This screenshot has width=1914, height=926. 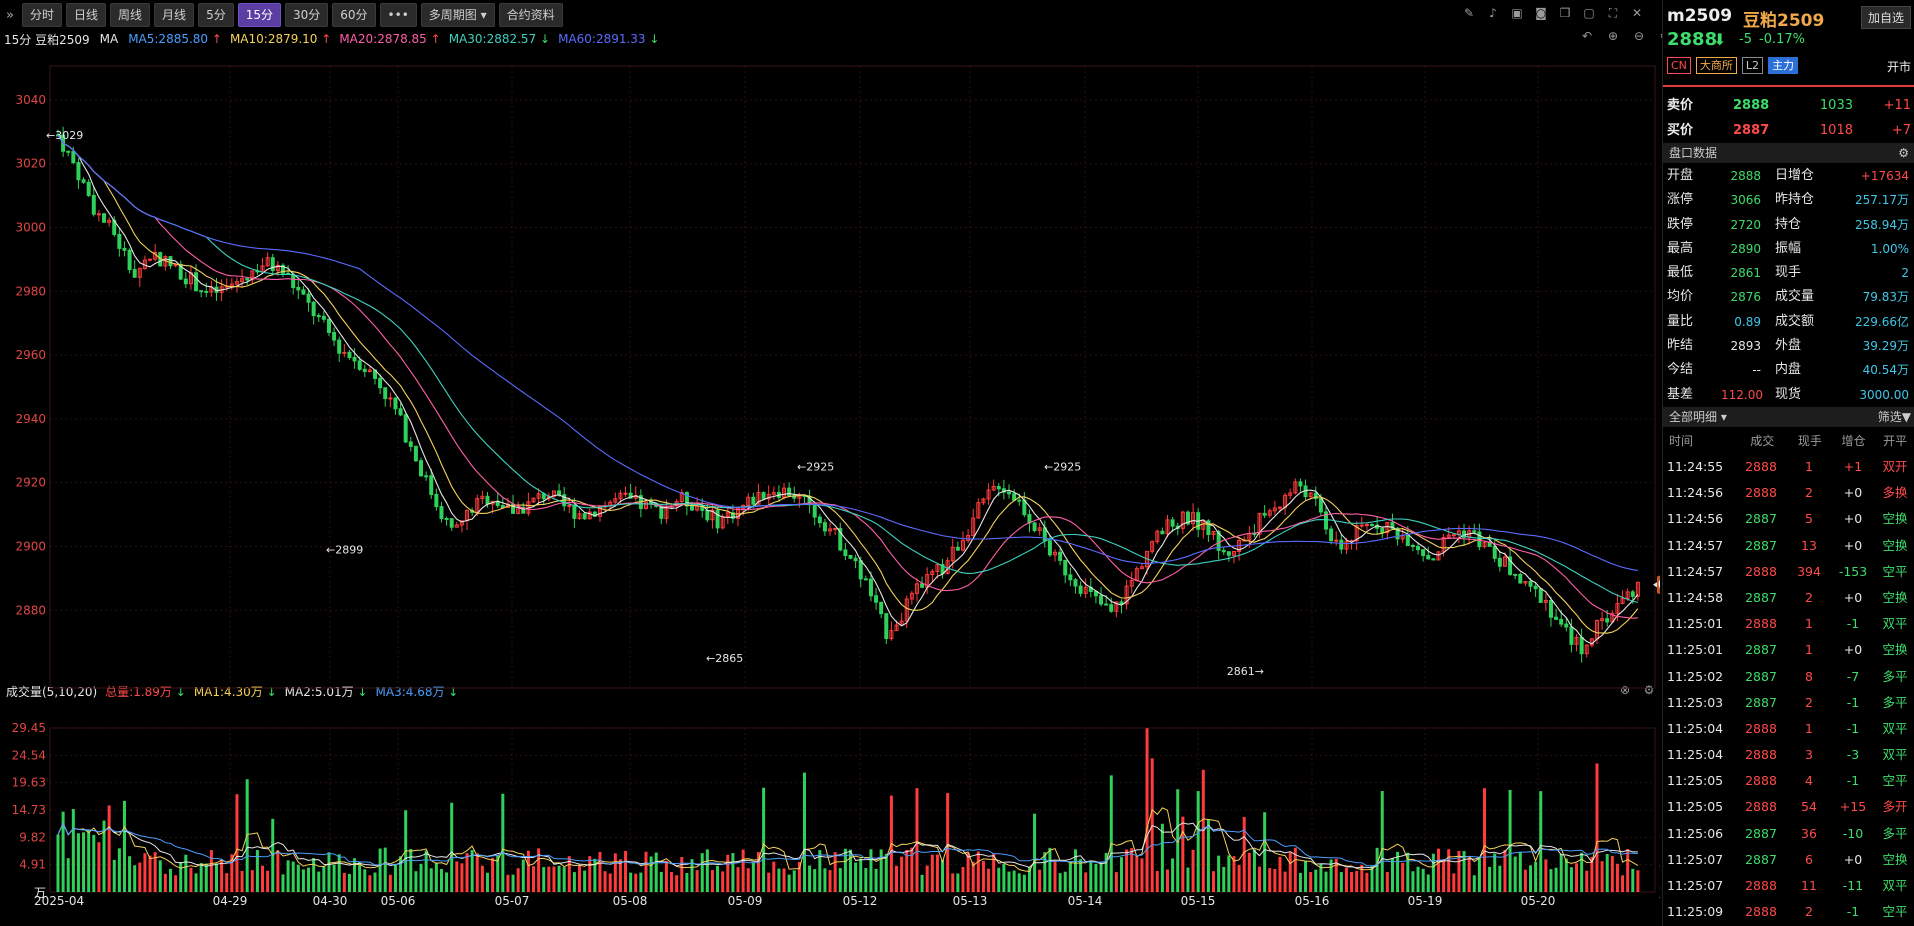 What do you see at coordinates (1541, 13) in the screenshot?
I see `camera-icon: ◙` at bounding box center [1541, 13].